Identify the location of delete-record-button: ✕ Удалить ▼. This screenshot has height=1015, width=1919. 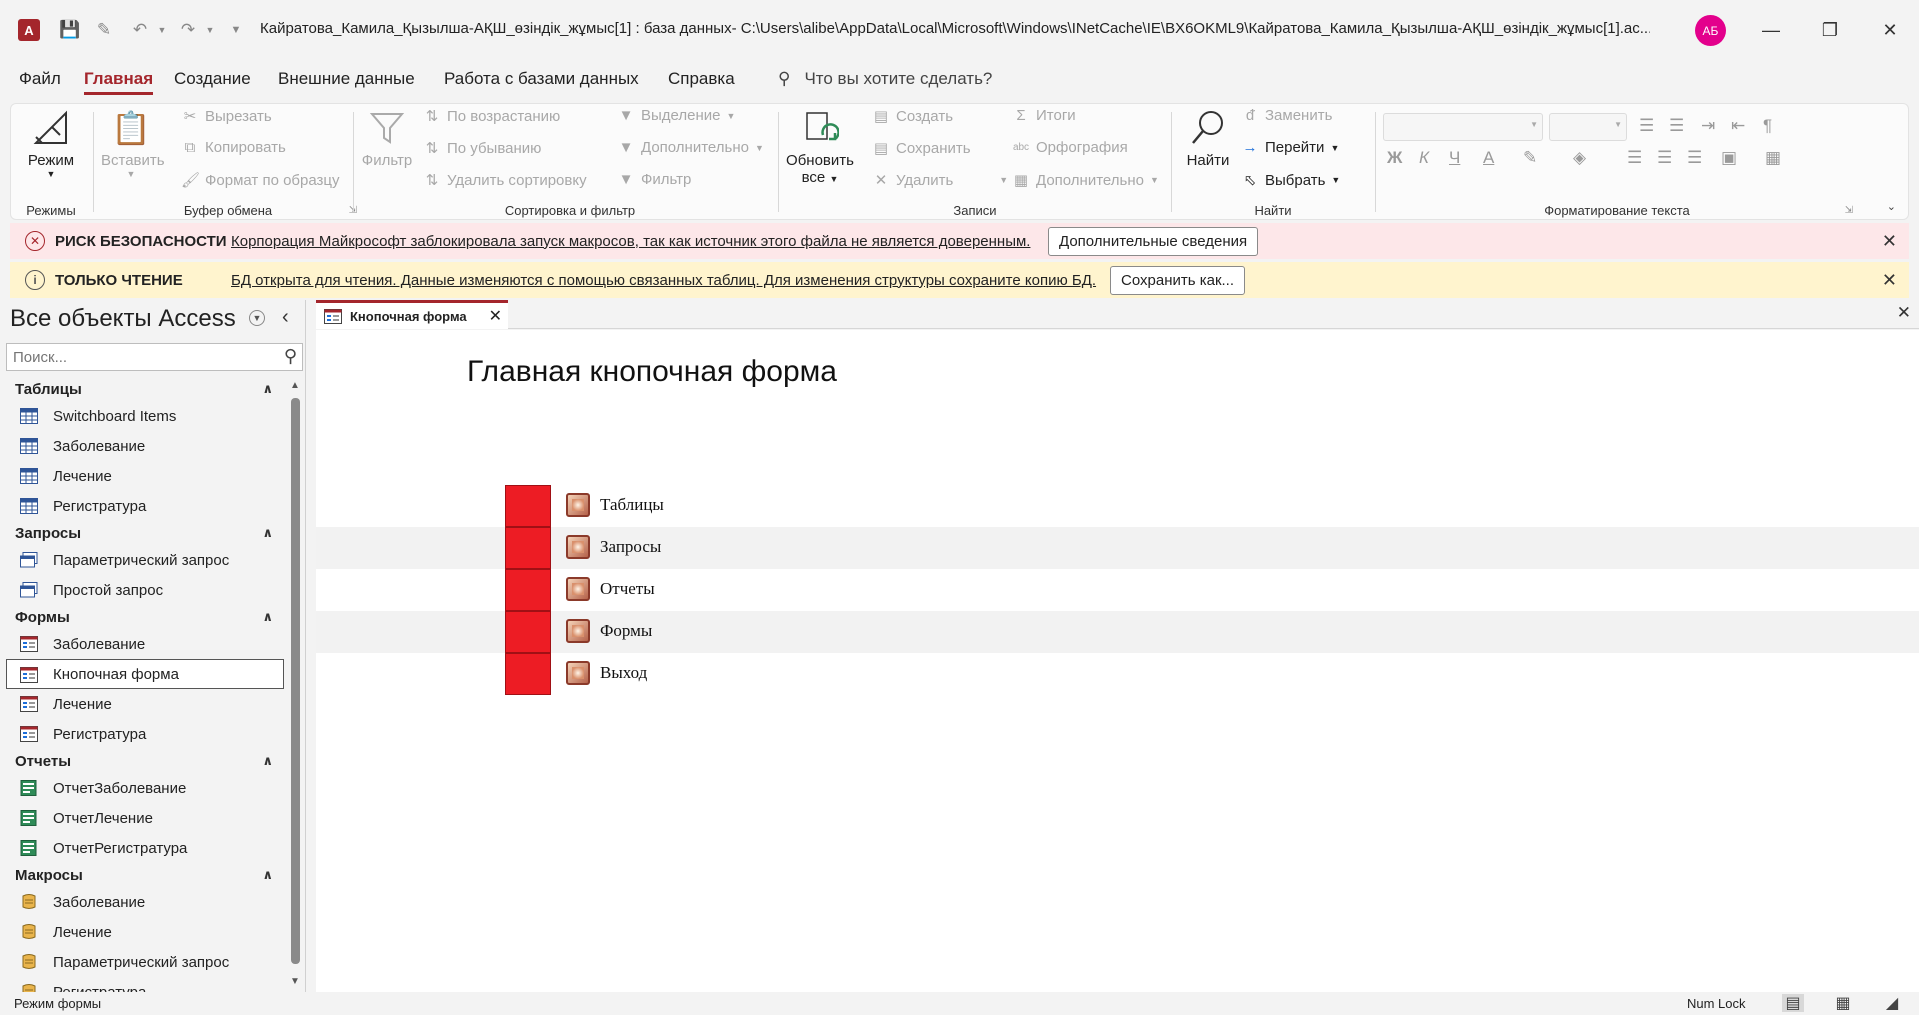
(940, 180).